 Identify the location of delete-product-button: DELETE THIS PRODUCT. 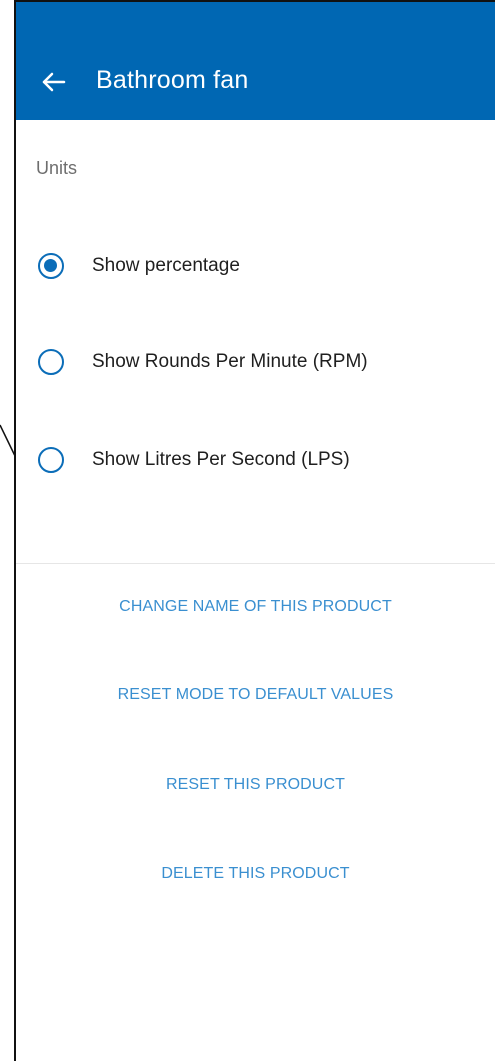
(255, 874).